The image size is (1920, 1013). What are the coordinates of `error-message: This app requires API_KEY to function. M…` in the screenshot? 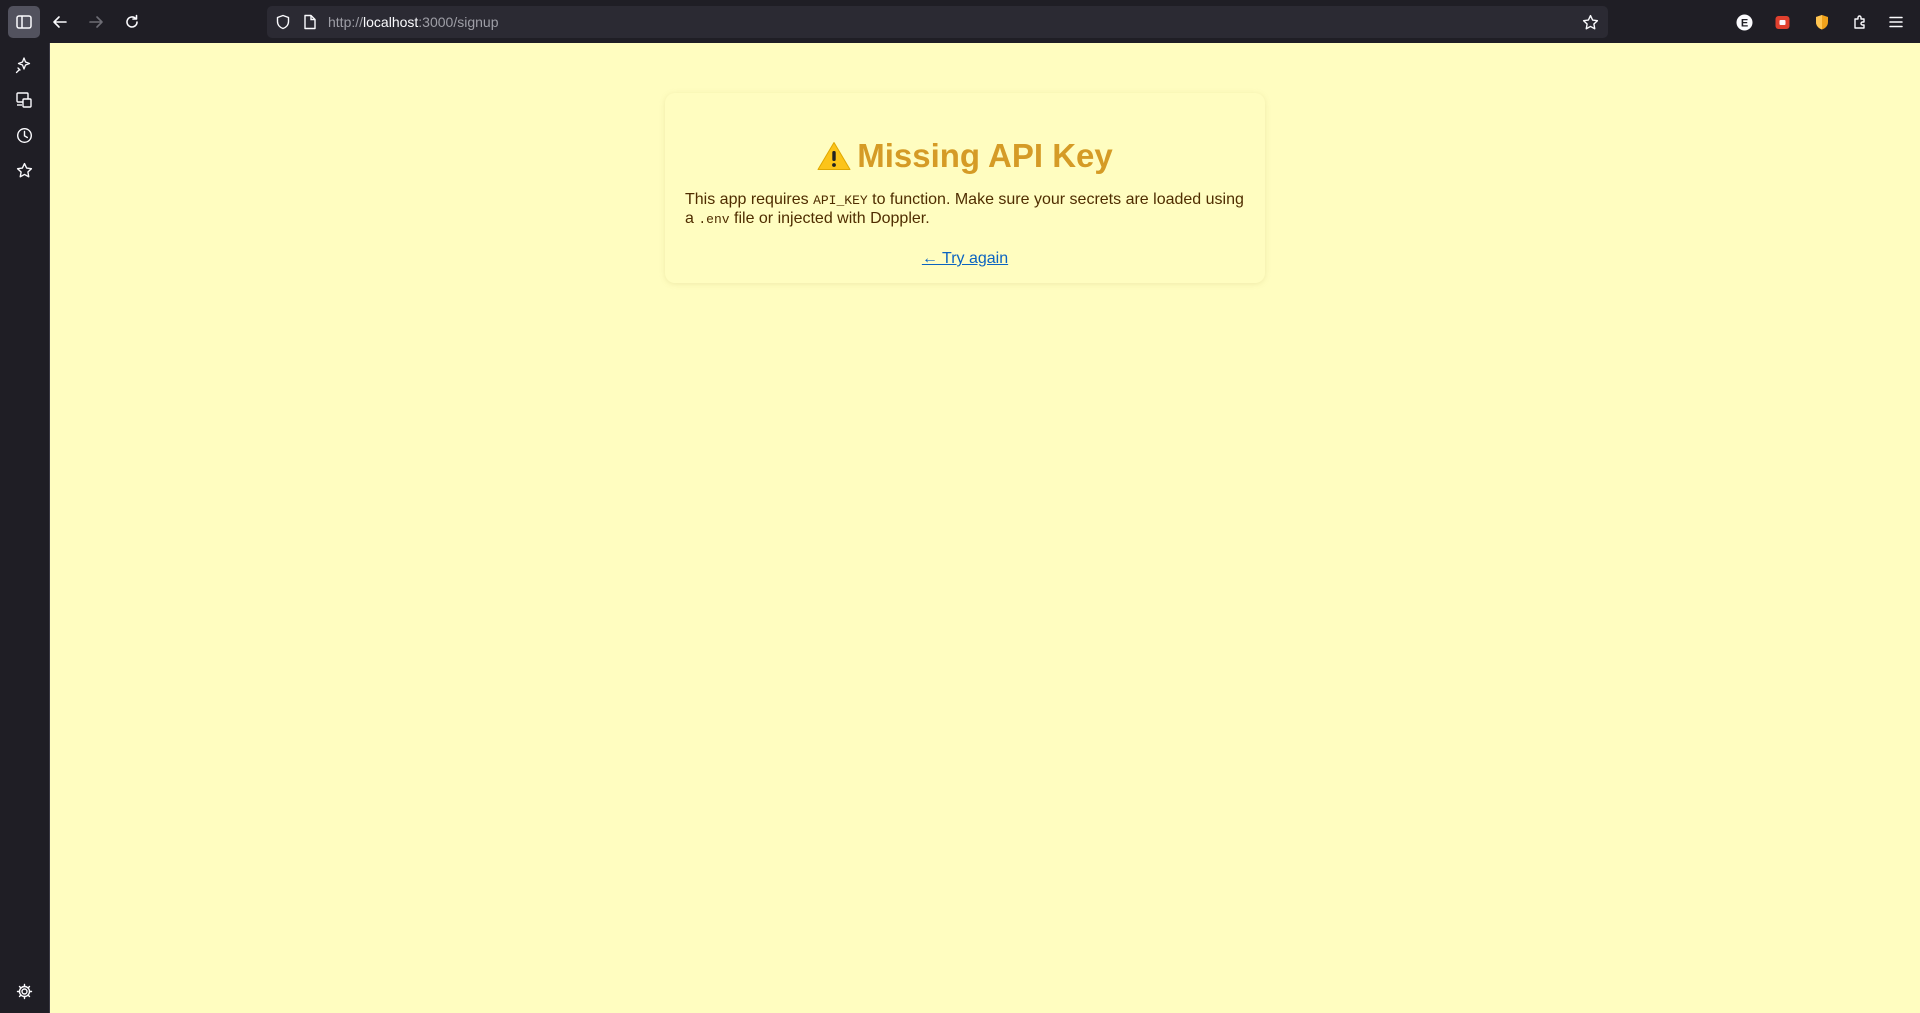 It's located at (965, 210).